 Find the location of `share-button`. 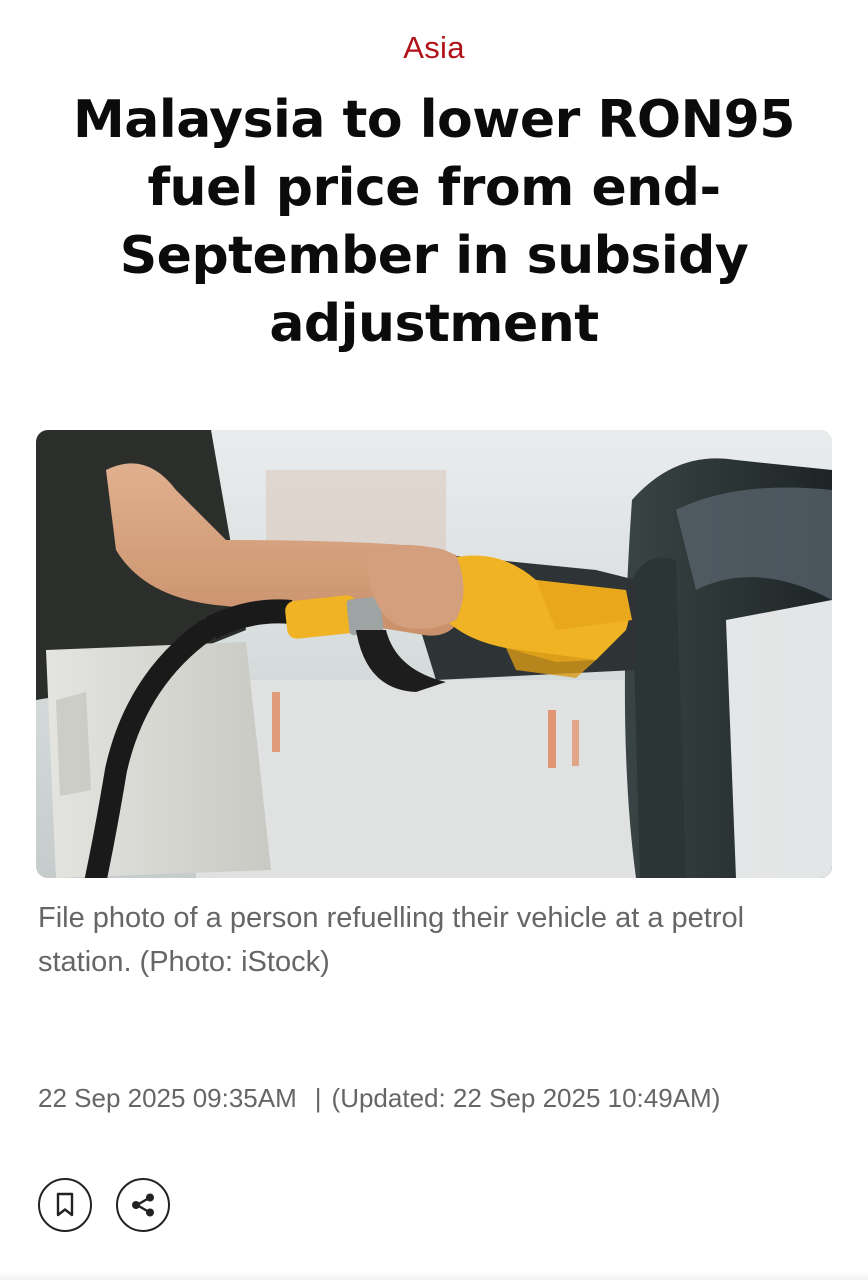

share-button is located at coordinates (143, 1205).